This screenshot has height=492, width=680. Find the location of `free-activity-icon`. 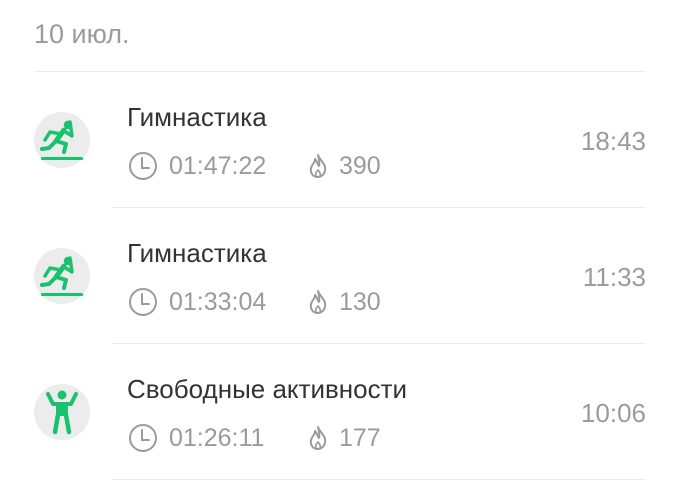

free-activity-icon is located at coordinates (62, 412).